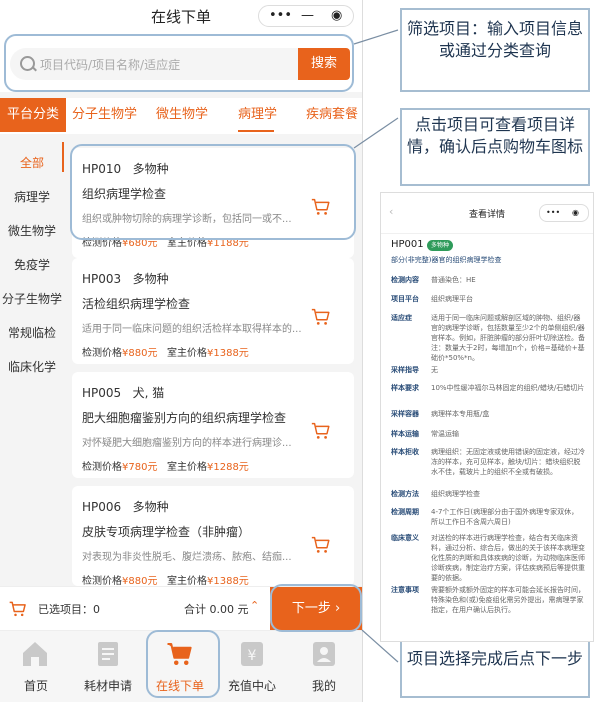  Describe the element at coordinates (181, 16) in the screenshot. I see `title-bar: 在线下单 ••• — ◉` at that location.